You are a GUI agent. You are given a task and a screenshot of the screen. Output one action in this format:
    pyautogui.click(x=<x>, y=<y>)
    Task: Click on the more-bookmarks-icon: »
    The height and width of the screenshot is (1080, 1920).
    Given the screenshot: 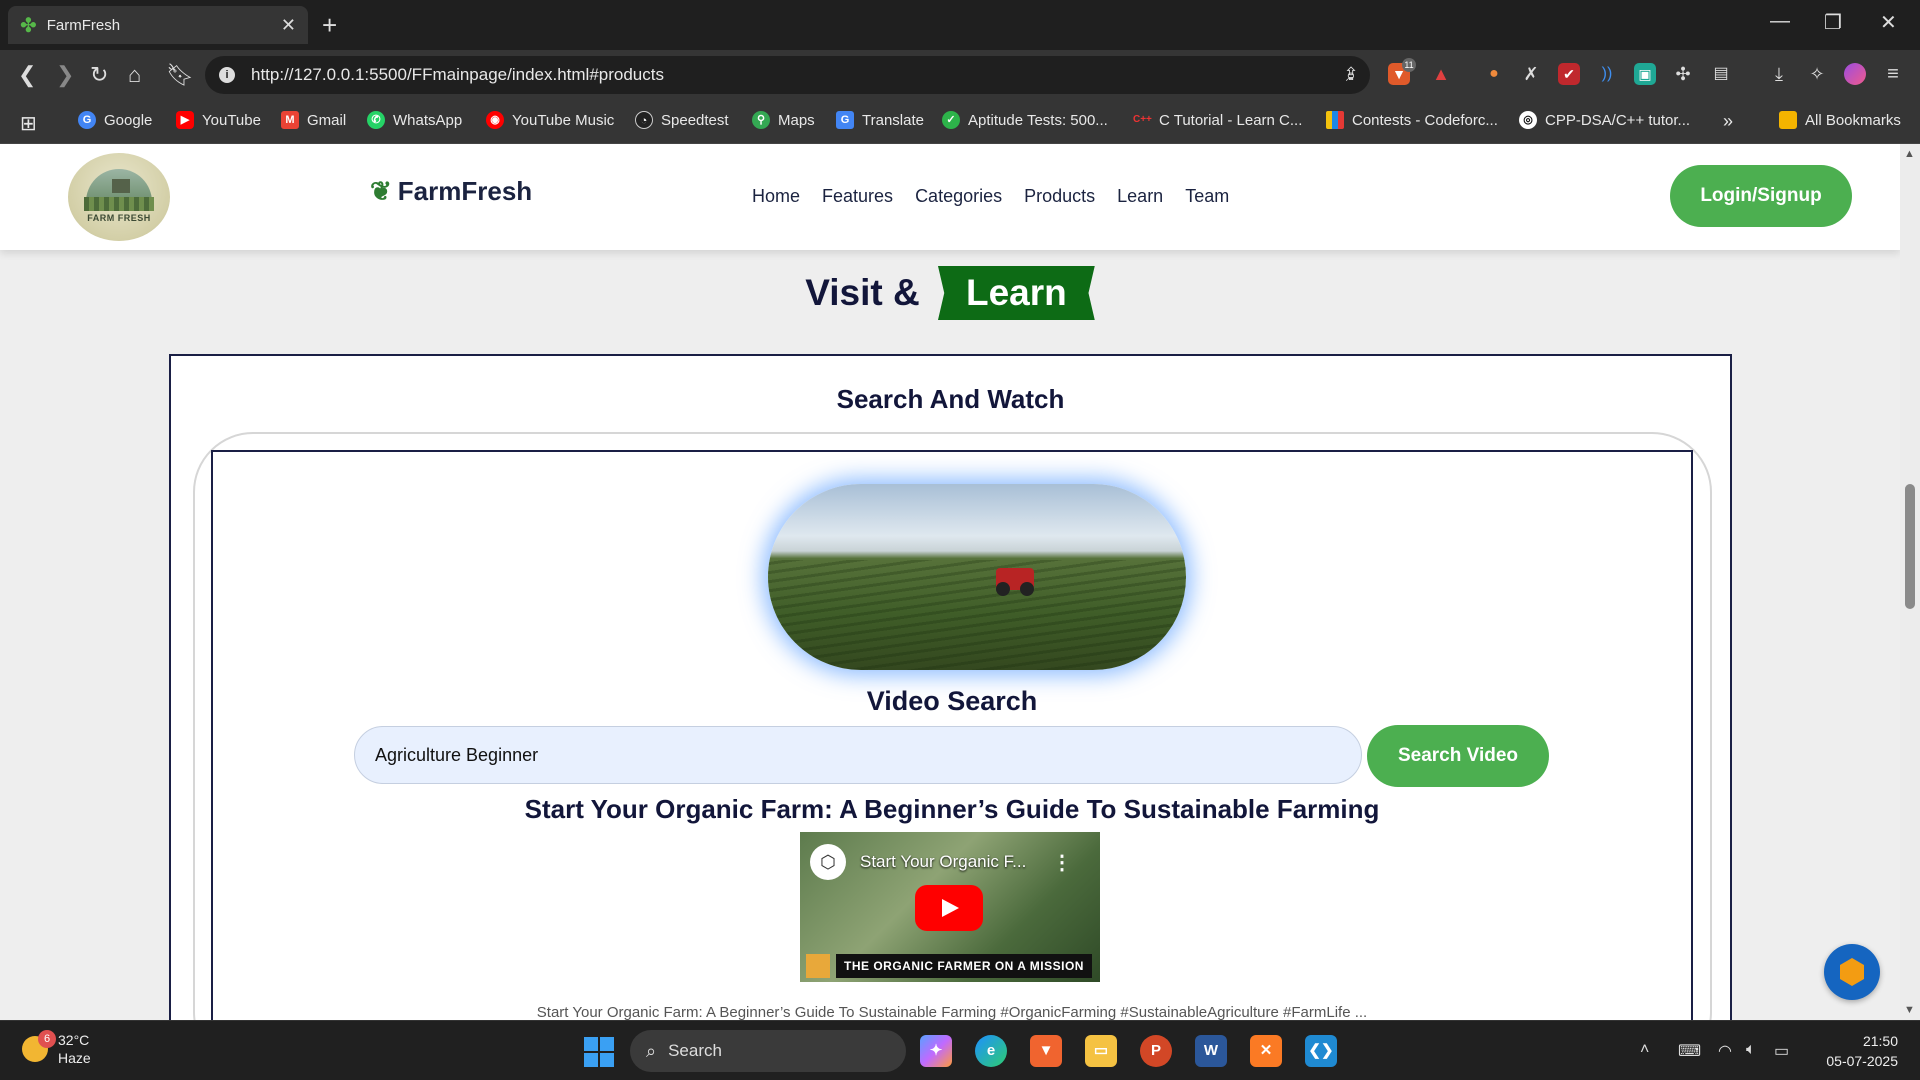 What is the action you would take?
    pyautogui.click(x=1728, y=121)
    